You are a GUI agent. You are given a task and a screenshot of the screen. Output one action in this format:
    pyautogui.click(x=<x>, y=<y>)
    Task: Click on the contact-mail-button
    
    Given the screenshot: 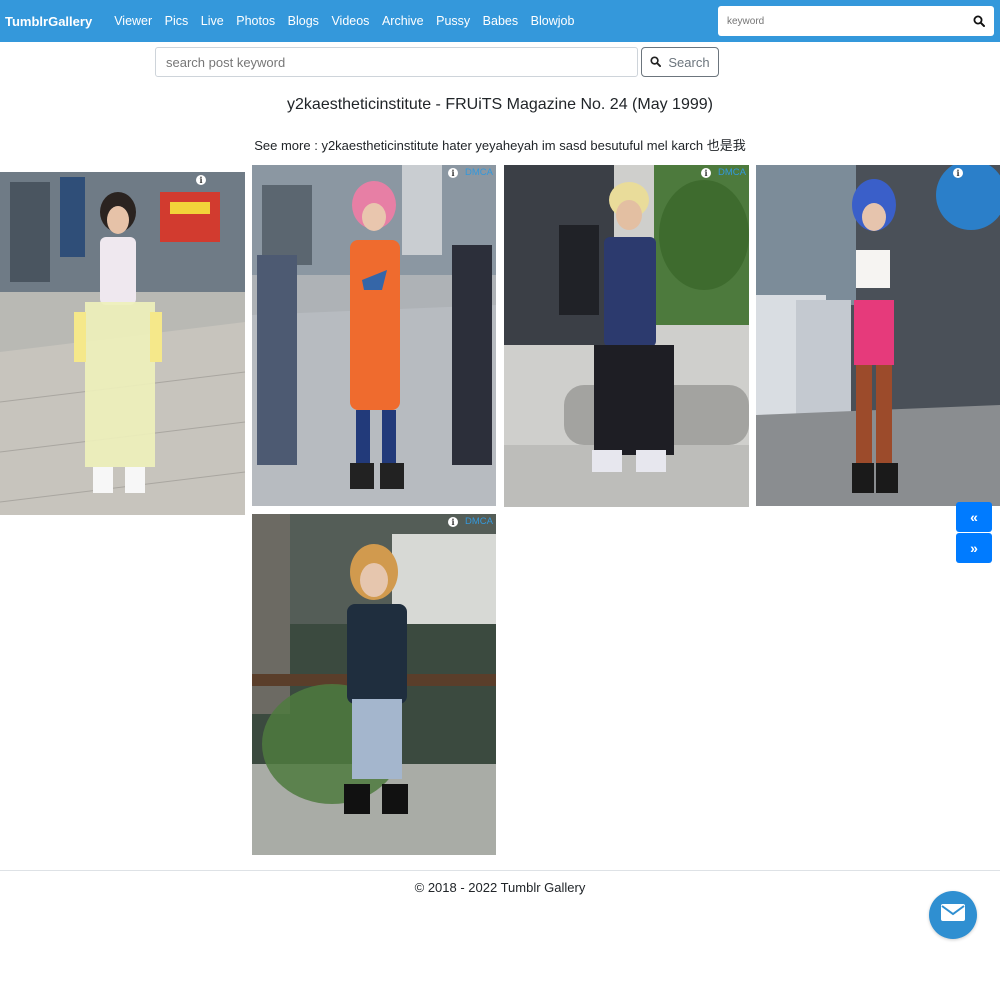 What is the action you would take?
    pyautogui.click(x=953, y=915)
    